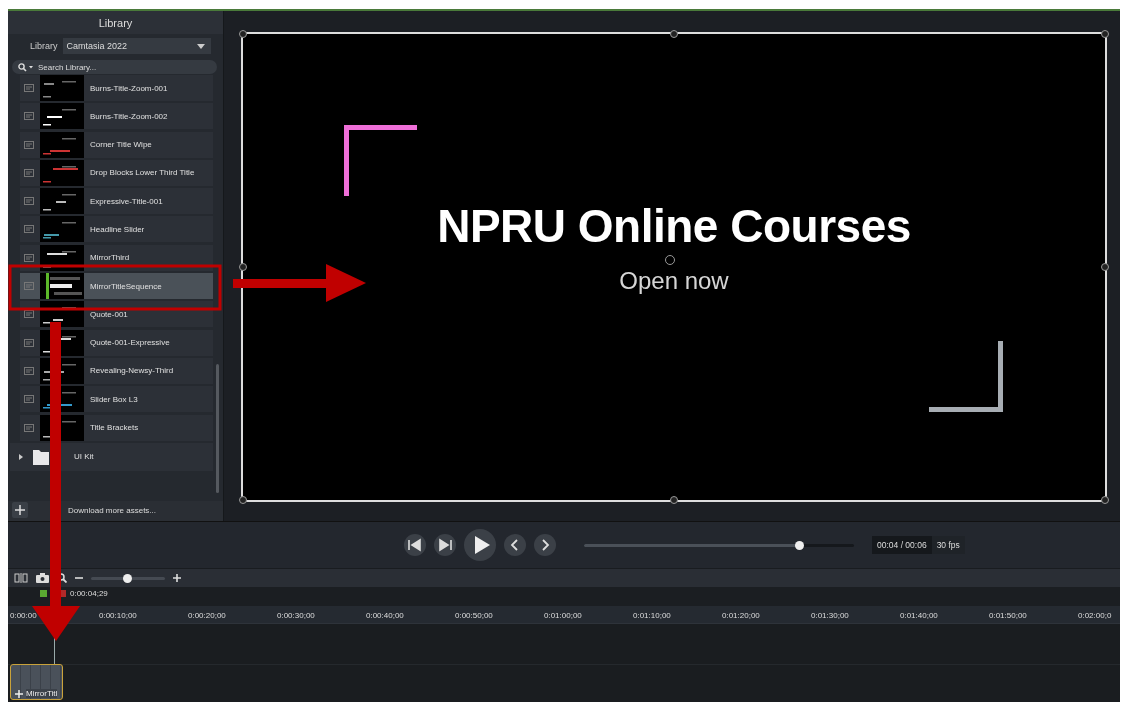 The height and width of the screenshot is (702, 1126). Describe the element at coordinates (1008, 615) in the screenshot. I see `ruler-label: 0:01:50;00` at that location.